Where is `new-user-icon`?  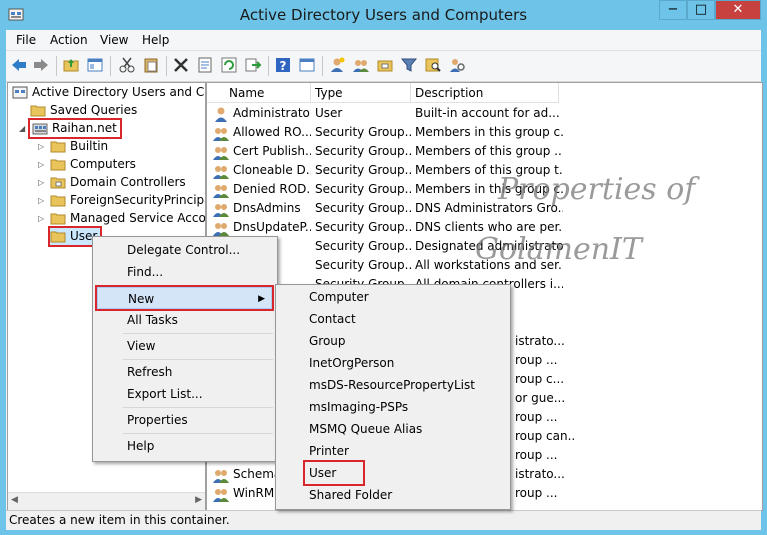 new-user-icon is located at coordinates (337, 65).